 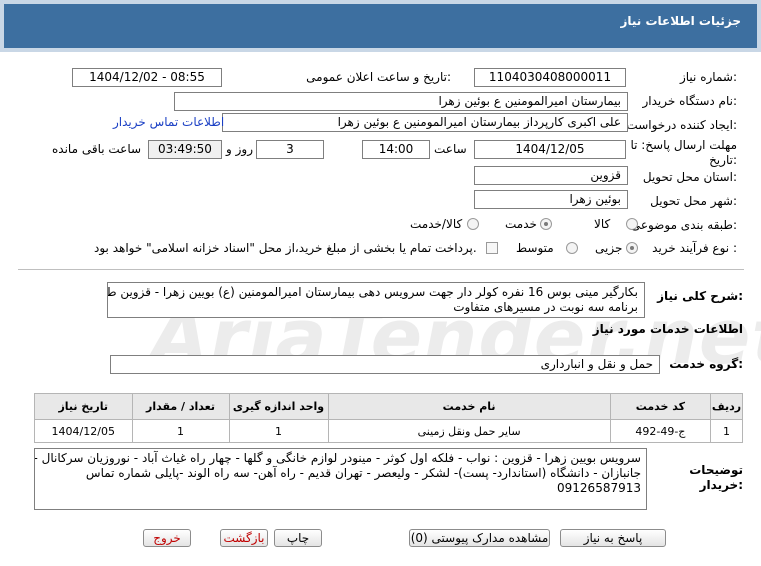 What do you see at coordinates (298, 538) in the screenshot?
I see `print-button: چاپ` at bounding box center [298, 538].